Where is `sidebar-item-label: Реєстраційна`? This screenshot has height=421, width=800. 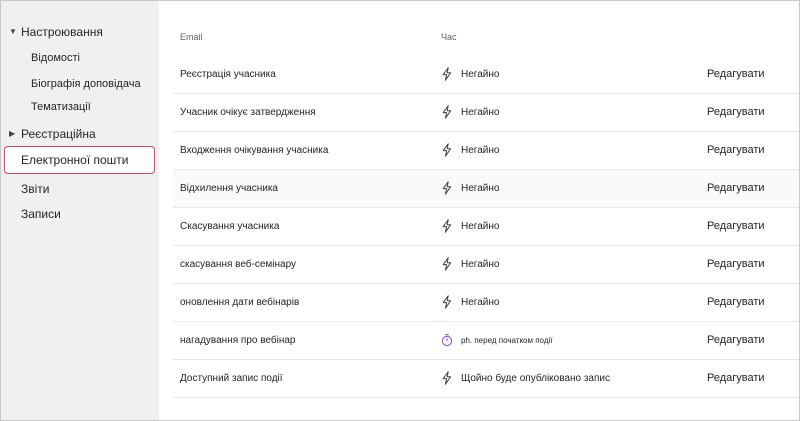
sidebar-item-label: Реєстраційна is located at coordinates (58, 134).